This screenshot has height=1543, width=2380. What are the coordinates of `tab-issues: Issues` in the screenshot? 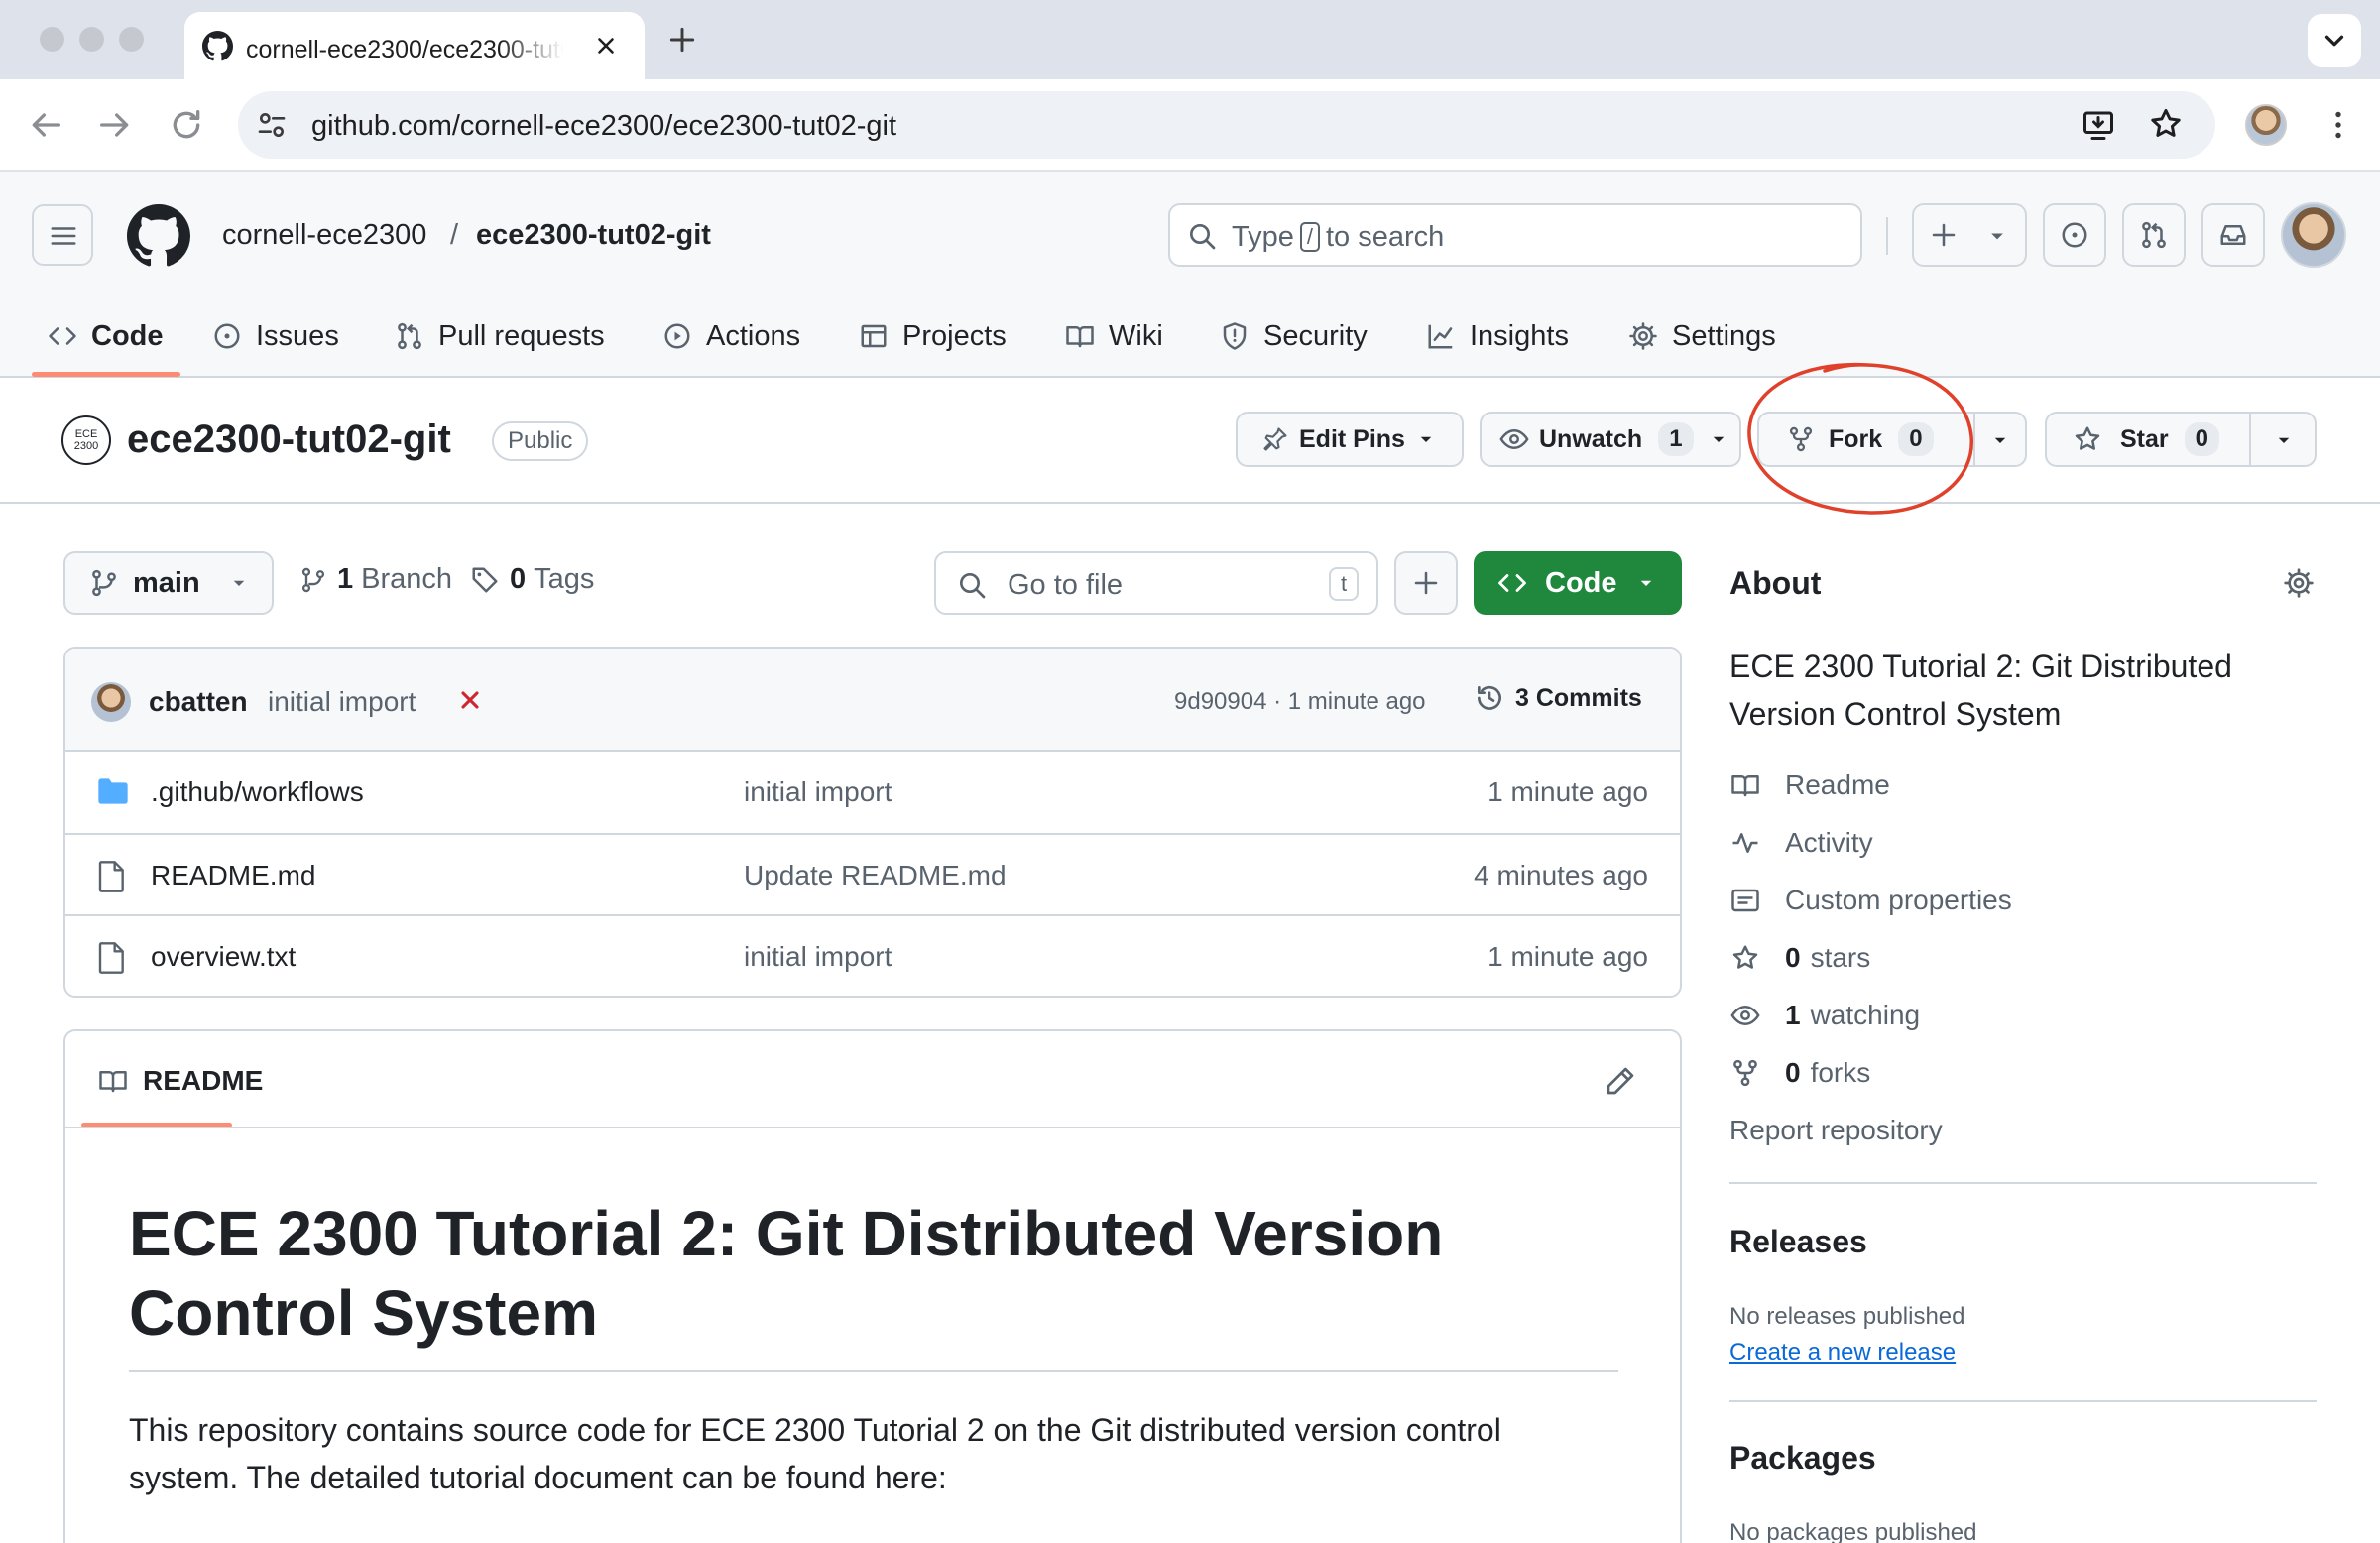 It's located at (275, 336).